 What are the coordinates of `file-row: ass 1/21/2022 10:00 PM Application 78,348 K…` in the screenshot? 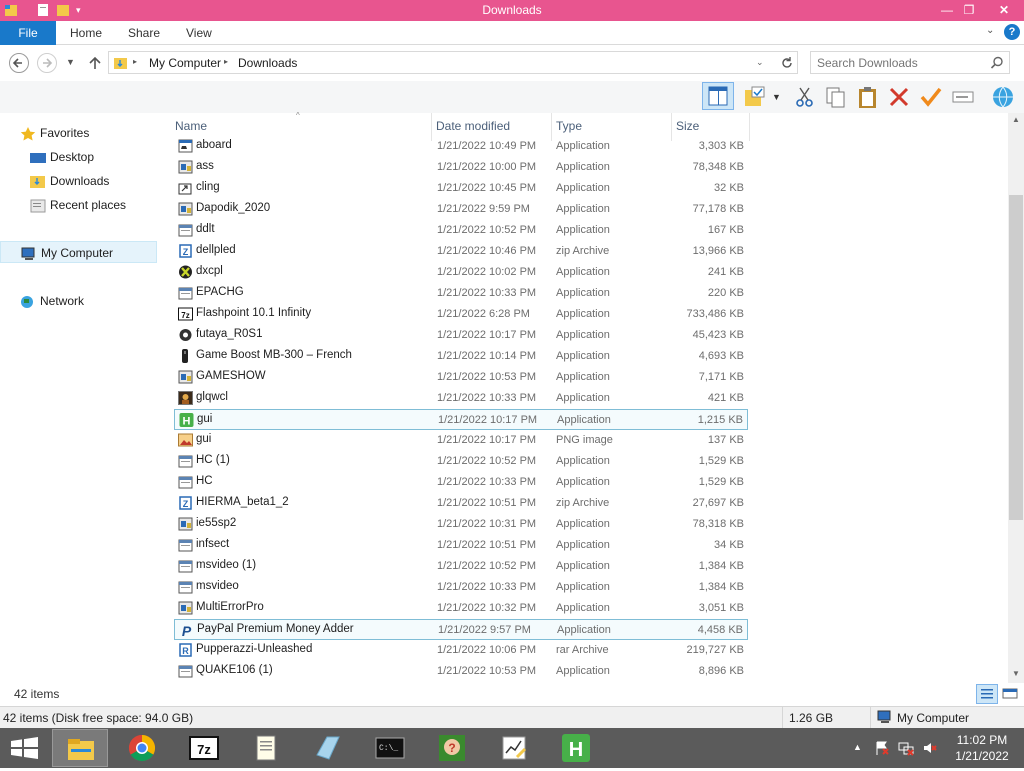 It's located at (461, 167).